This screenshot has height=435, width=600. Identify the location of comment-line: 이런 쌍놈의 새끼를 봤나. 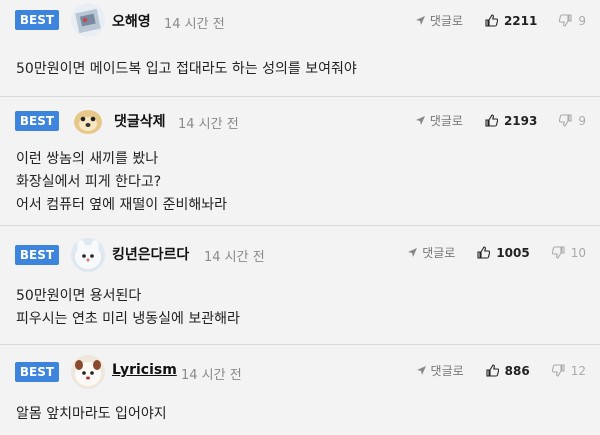
(87, 159).